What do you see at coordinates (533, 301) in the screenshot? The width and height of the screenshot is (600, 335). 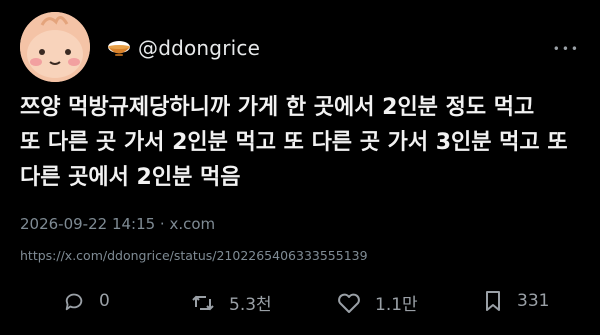 I see `bookmark-count: 331` at bounding box center [533, 301].